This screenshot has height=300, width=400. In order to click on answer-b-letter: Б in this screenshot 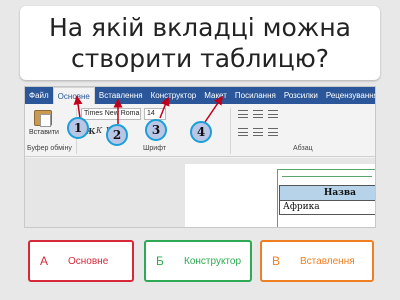, I will do `click(160, 261)`.